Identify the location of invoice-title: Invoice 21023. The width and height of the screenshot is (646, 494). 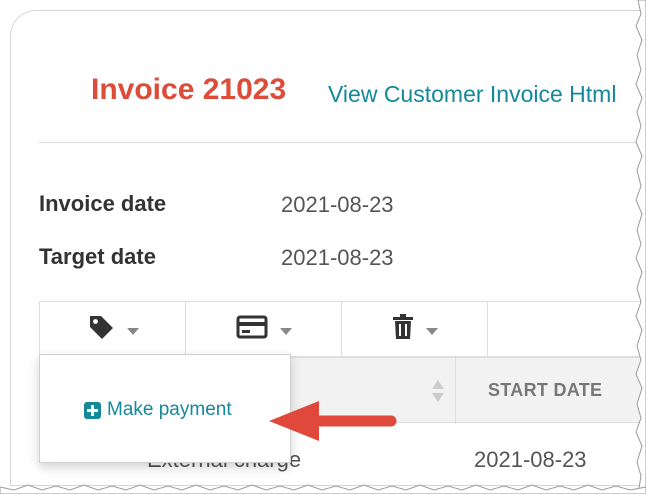
(189, 89).